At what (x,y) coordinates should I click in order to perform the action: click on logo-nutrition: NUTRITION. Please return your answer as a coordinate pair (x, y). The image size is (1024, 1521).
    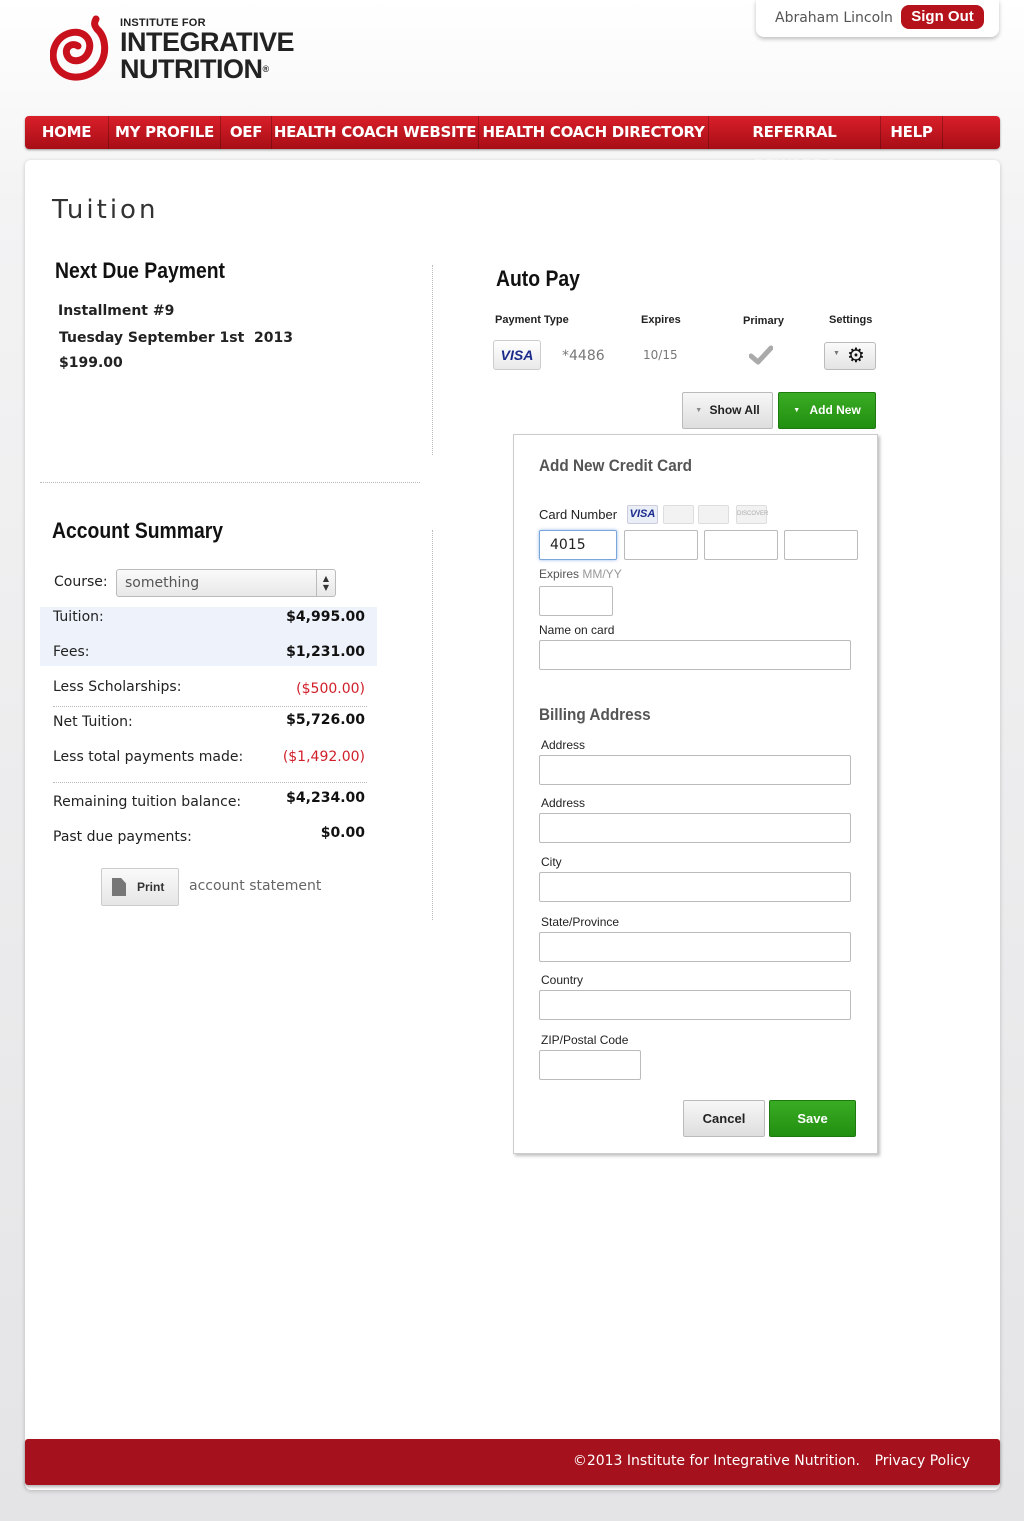
    Looking at the image, I should click on (191, 69).